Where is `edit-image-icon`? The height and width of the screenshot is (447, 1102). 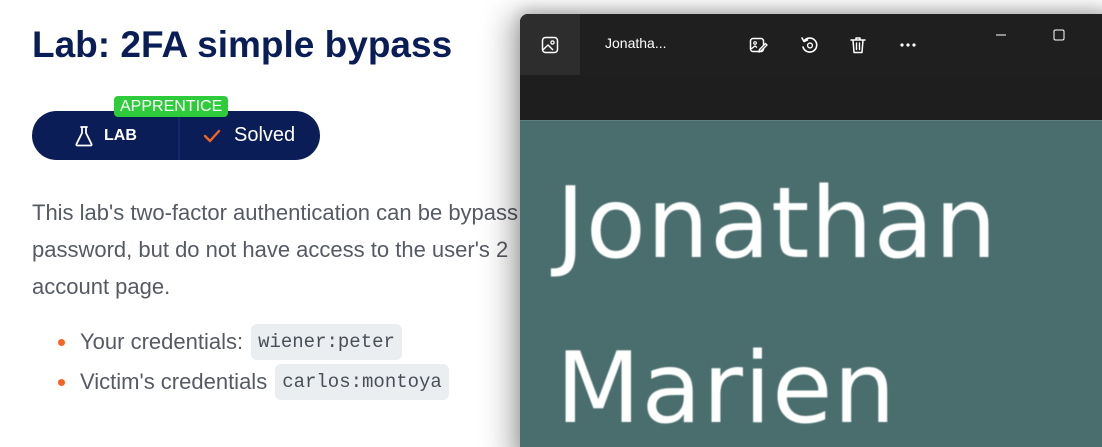
edit-image-icon is located at coordinates (758, 45).